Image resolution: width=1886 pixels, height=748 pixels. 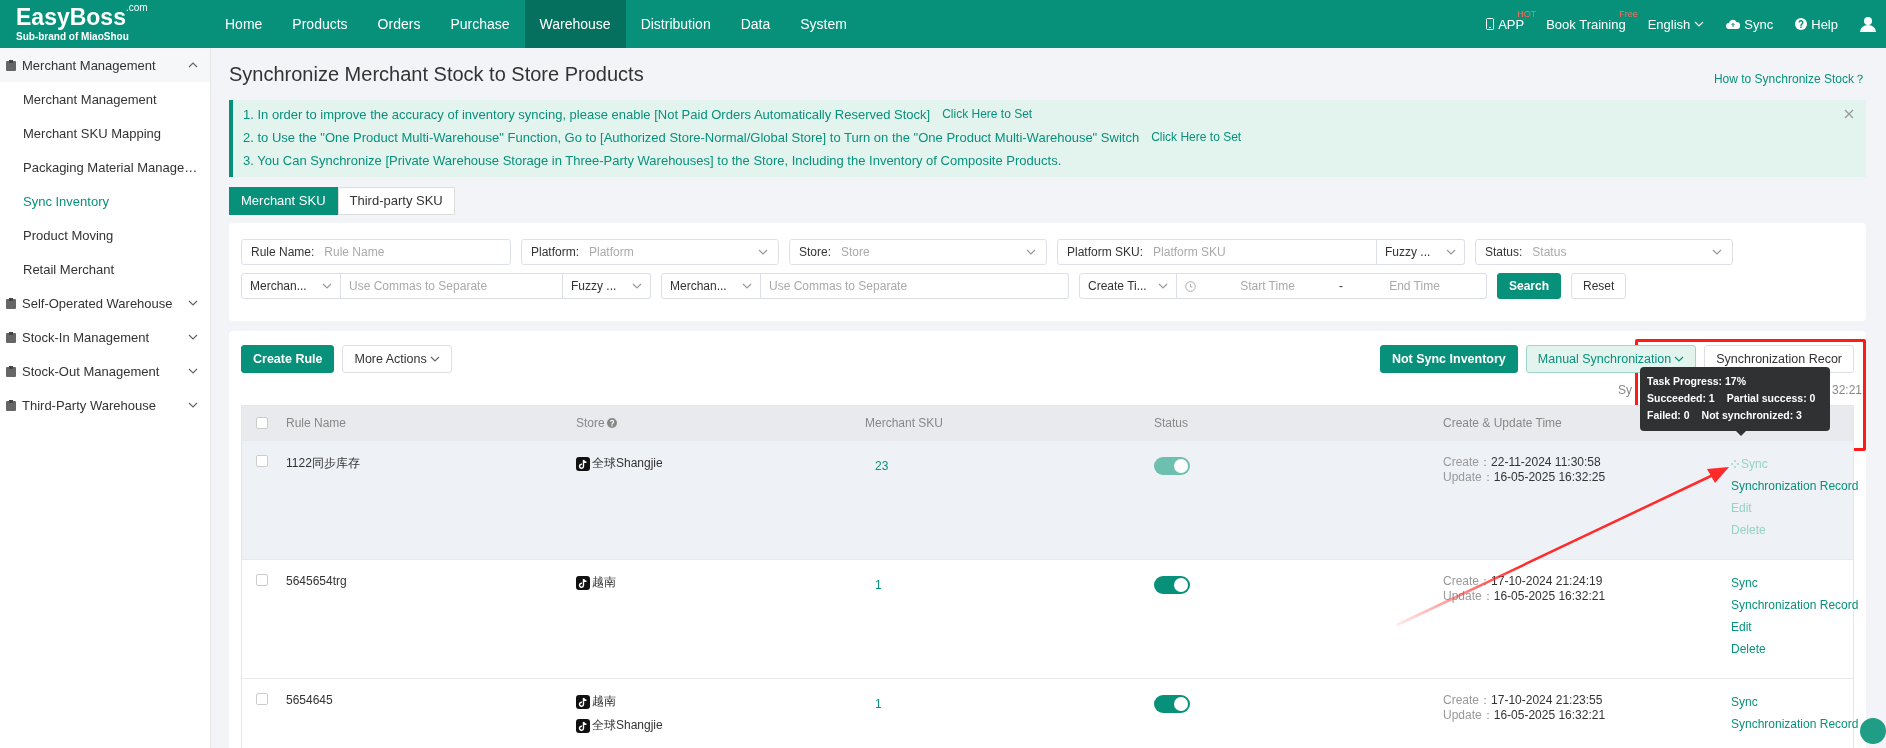 What do you see at coordinates (755, 24) in the screenshot?
I see `nav-item: Data` at bounding box center [755, 24].